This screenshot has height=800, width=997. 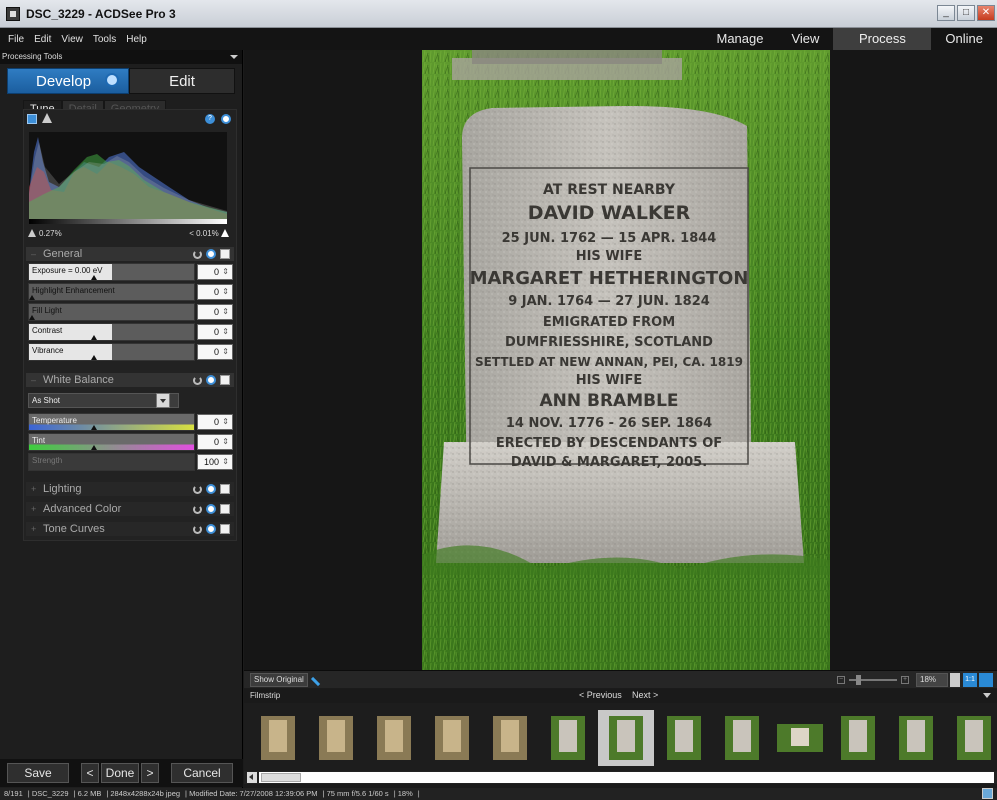 I want to click on fill-light-value: 0, so click(x=215, y=312).